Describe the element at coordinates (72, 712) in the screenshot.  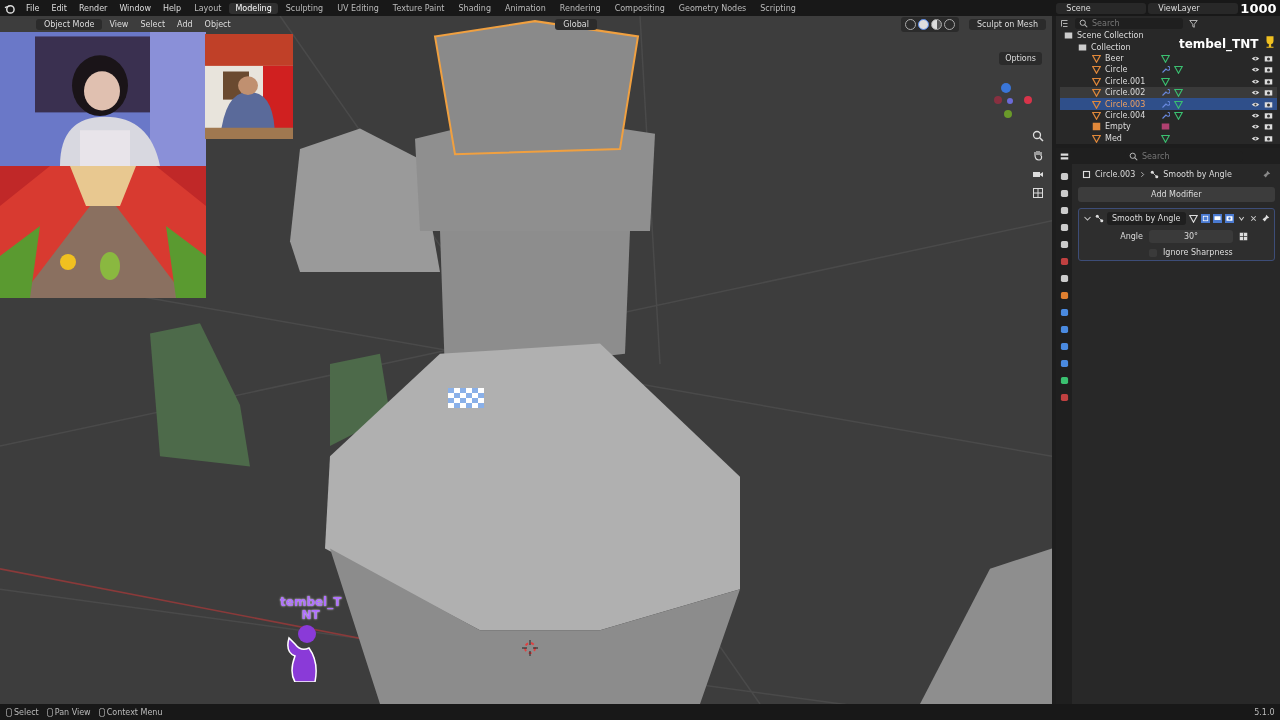
I see `status-hint: Pan View` at that location.